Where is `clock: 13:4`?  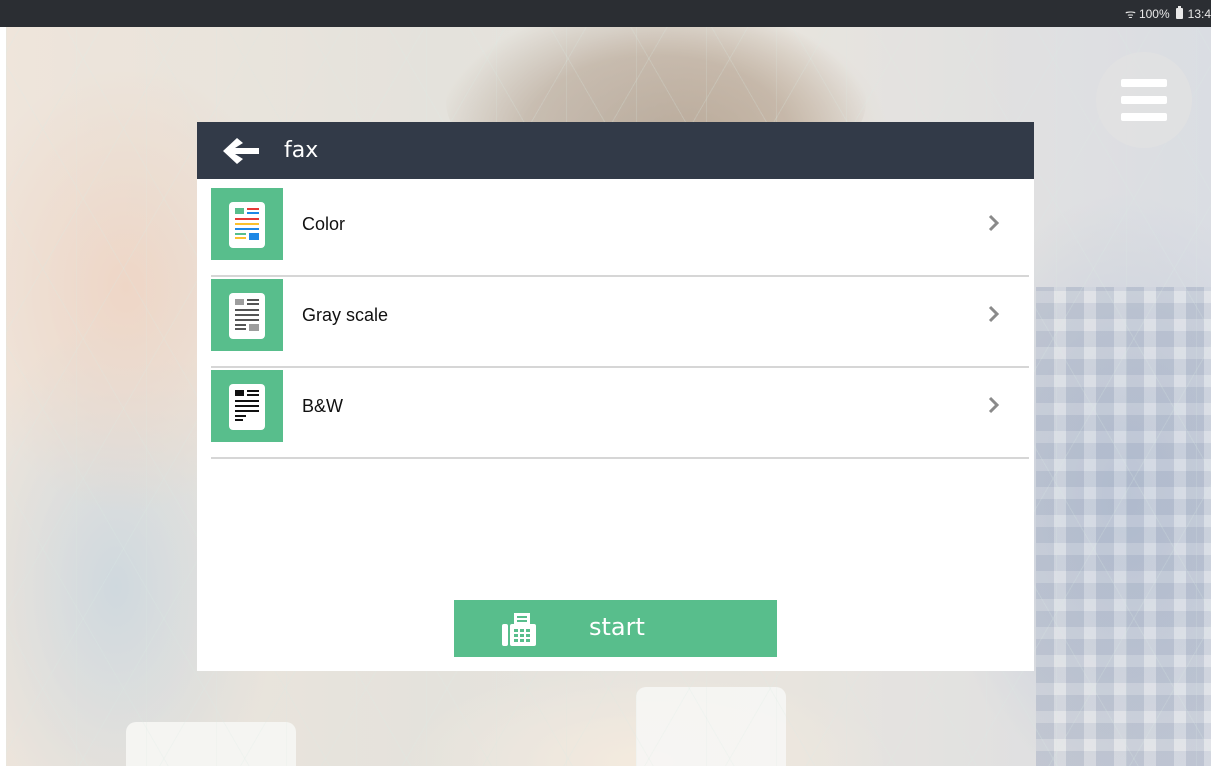
clock: 13:4 is located at coordinates (1199, 13).